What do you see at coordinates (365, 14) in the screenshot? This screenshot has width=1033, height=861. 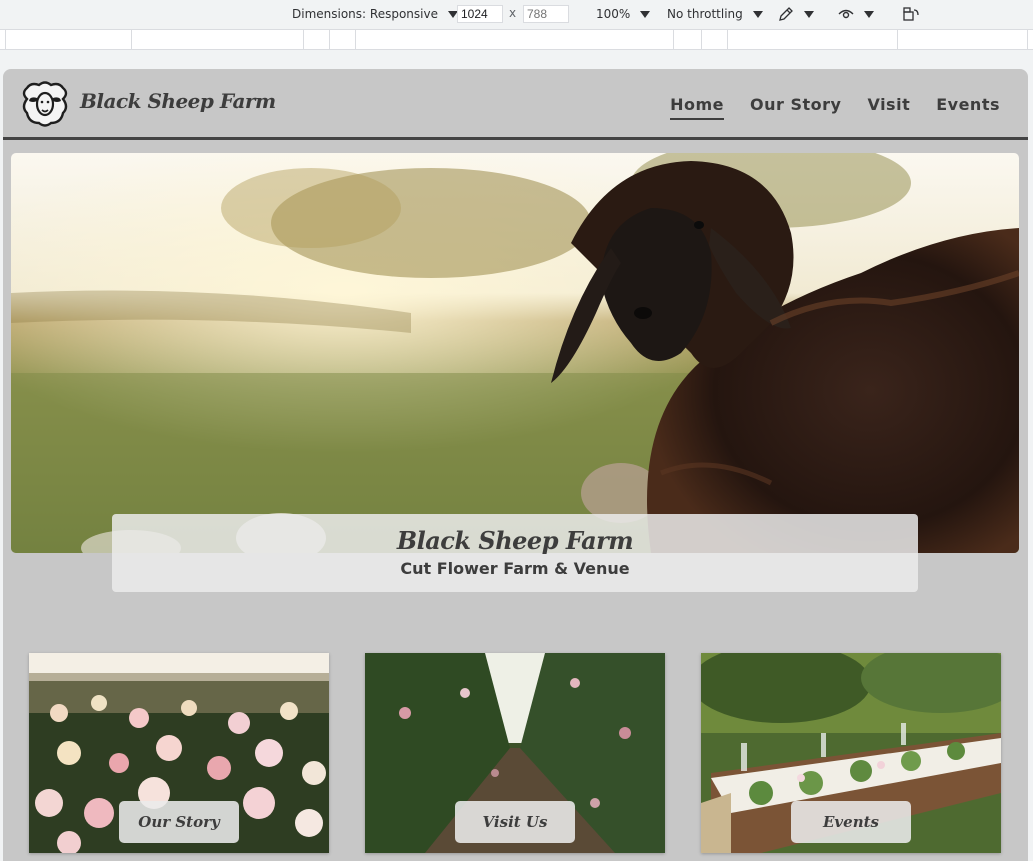 I see `dimensions-label: Dimensions: Responsive` at bounding box center [365, 14].